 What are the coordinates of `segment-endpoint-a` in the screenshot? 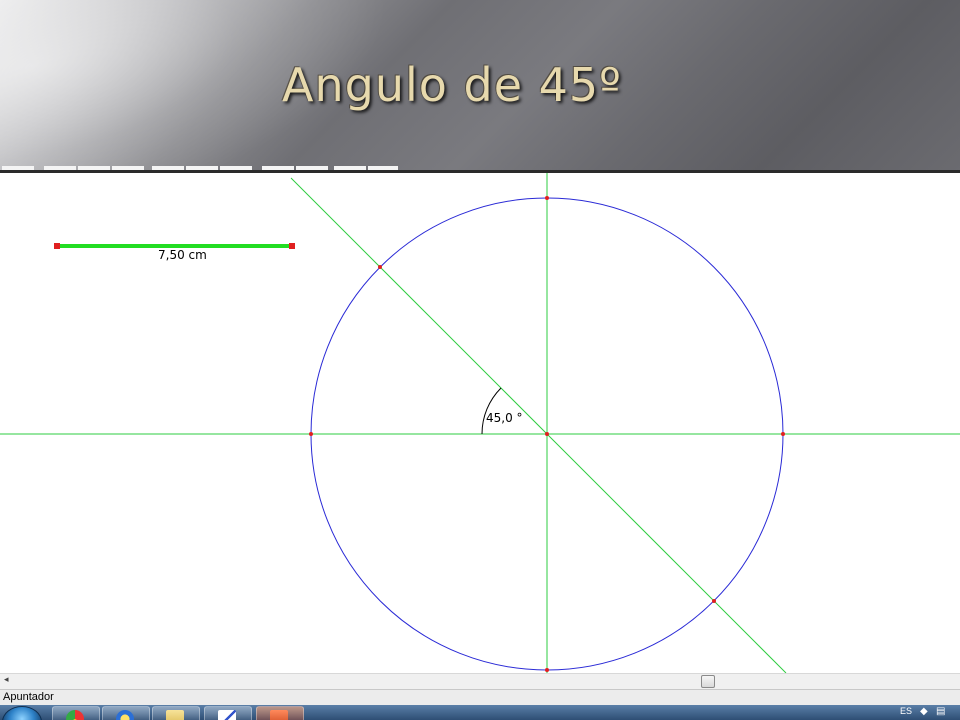 It's located at (57, 246).